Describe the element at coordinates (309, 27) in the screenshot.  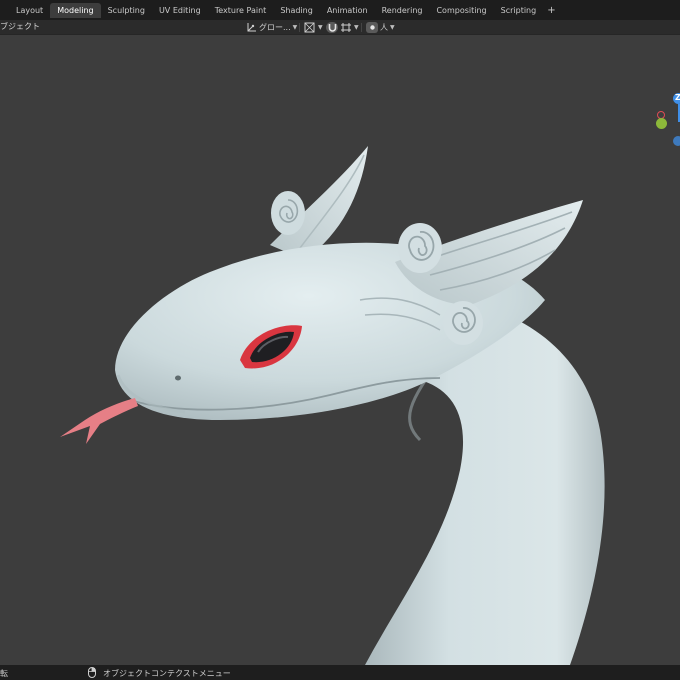
I see `pivot-point-icon` at that location.